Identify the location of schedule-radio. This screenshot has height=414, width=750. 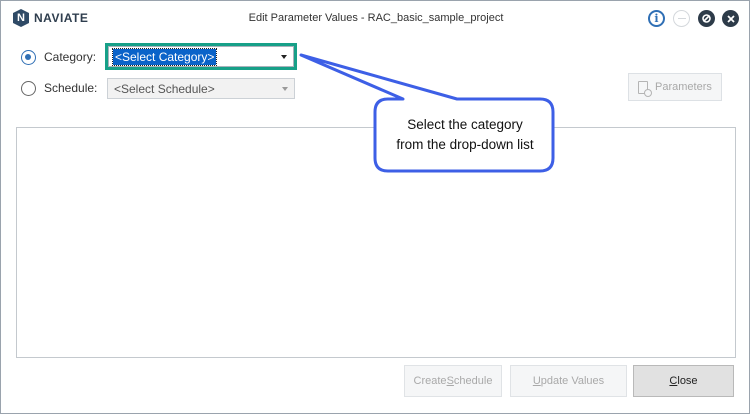
(28, 88).